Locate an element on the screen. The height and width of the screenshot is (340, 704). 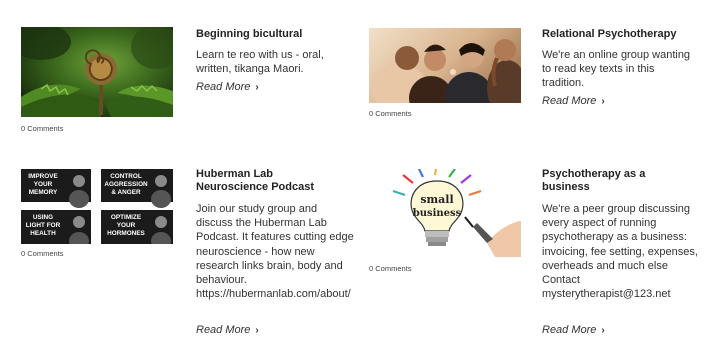
small-business-lightbulb-image: small business is located at coordinates (445, 213).